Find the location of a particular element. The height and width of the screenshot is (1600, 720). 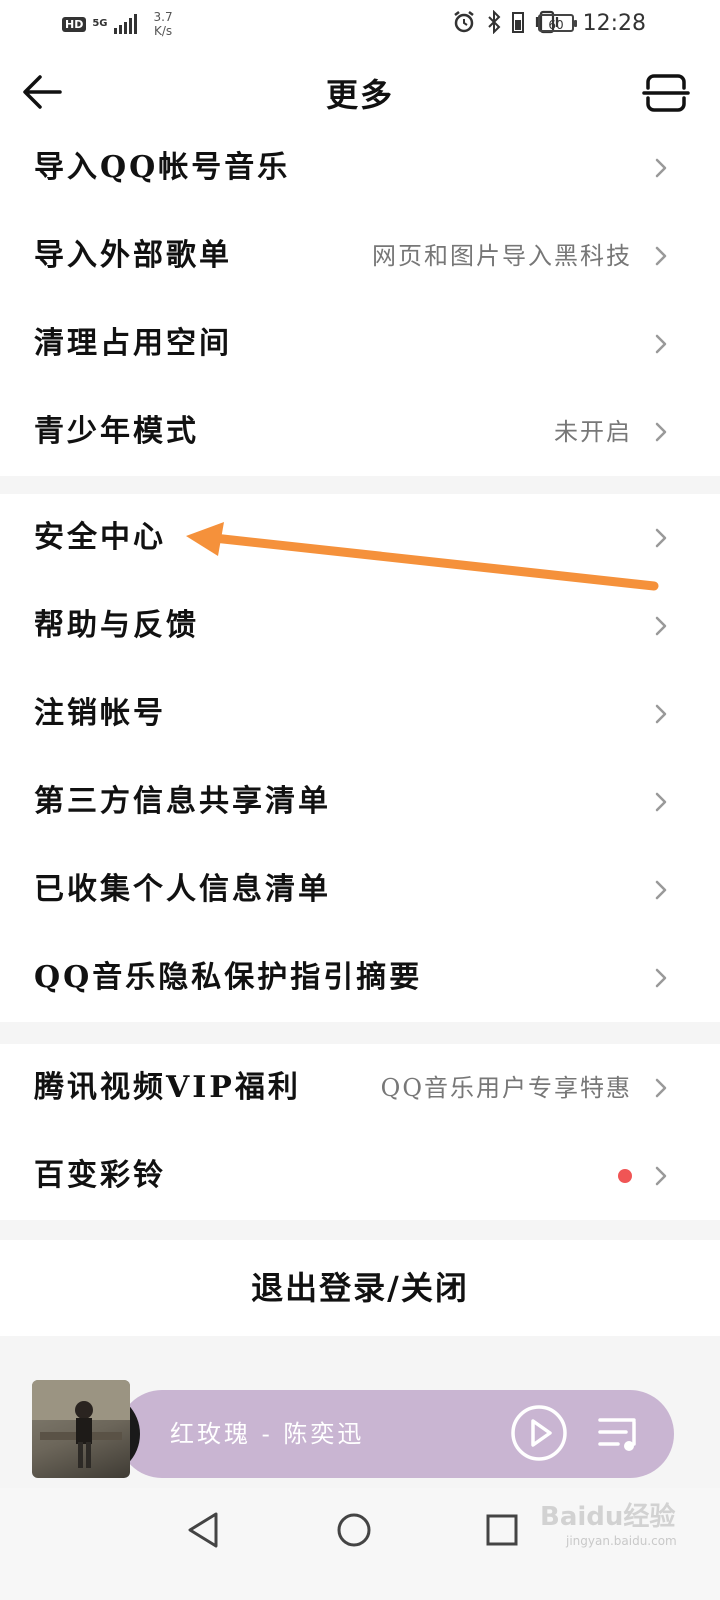

network-speed: 3.7 K/s is located at coordinates (163, 24).